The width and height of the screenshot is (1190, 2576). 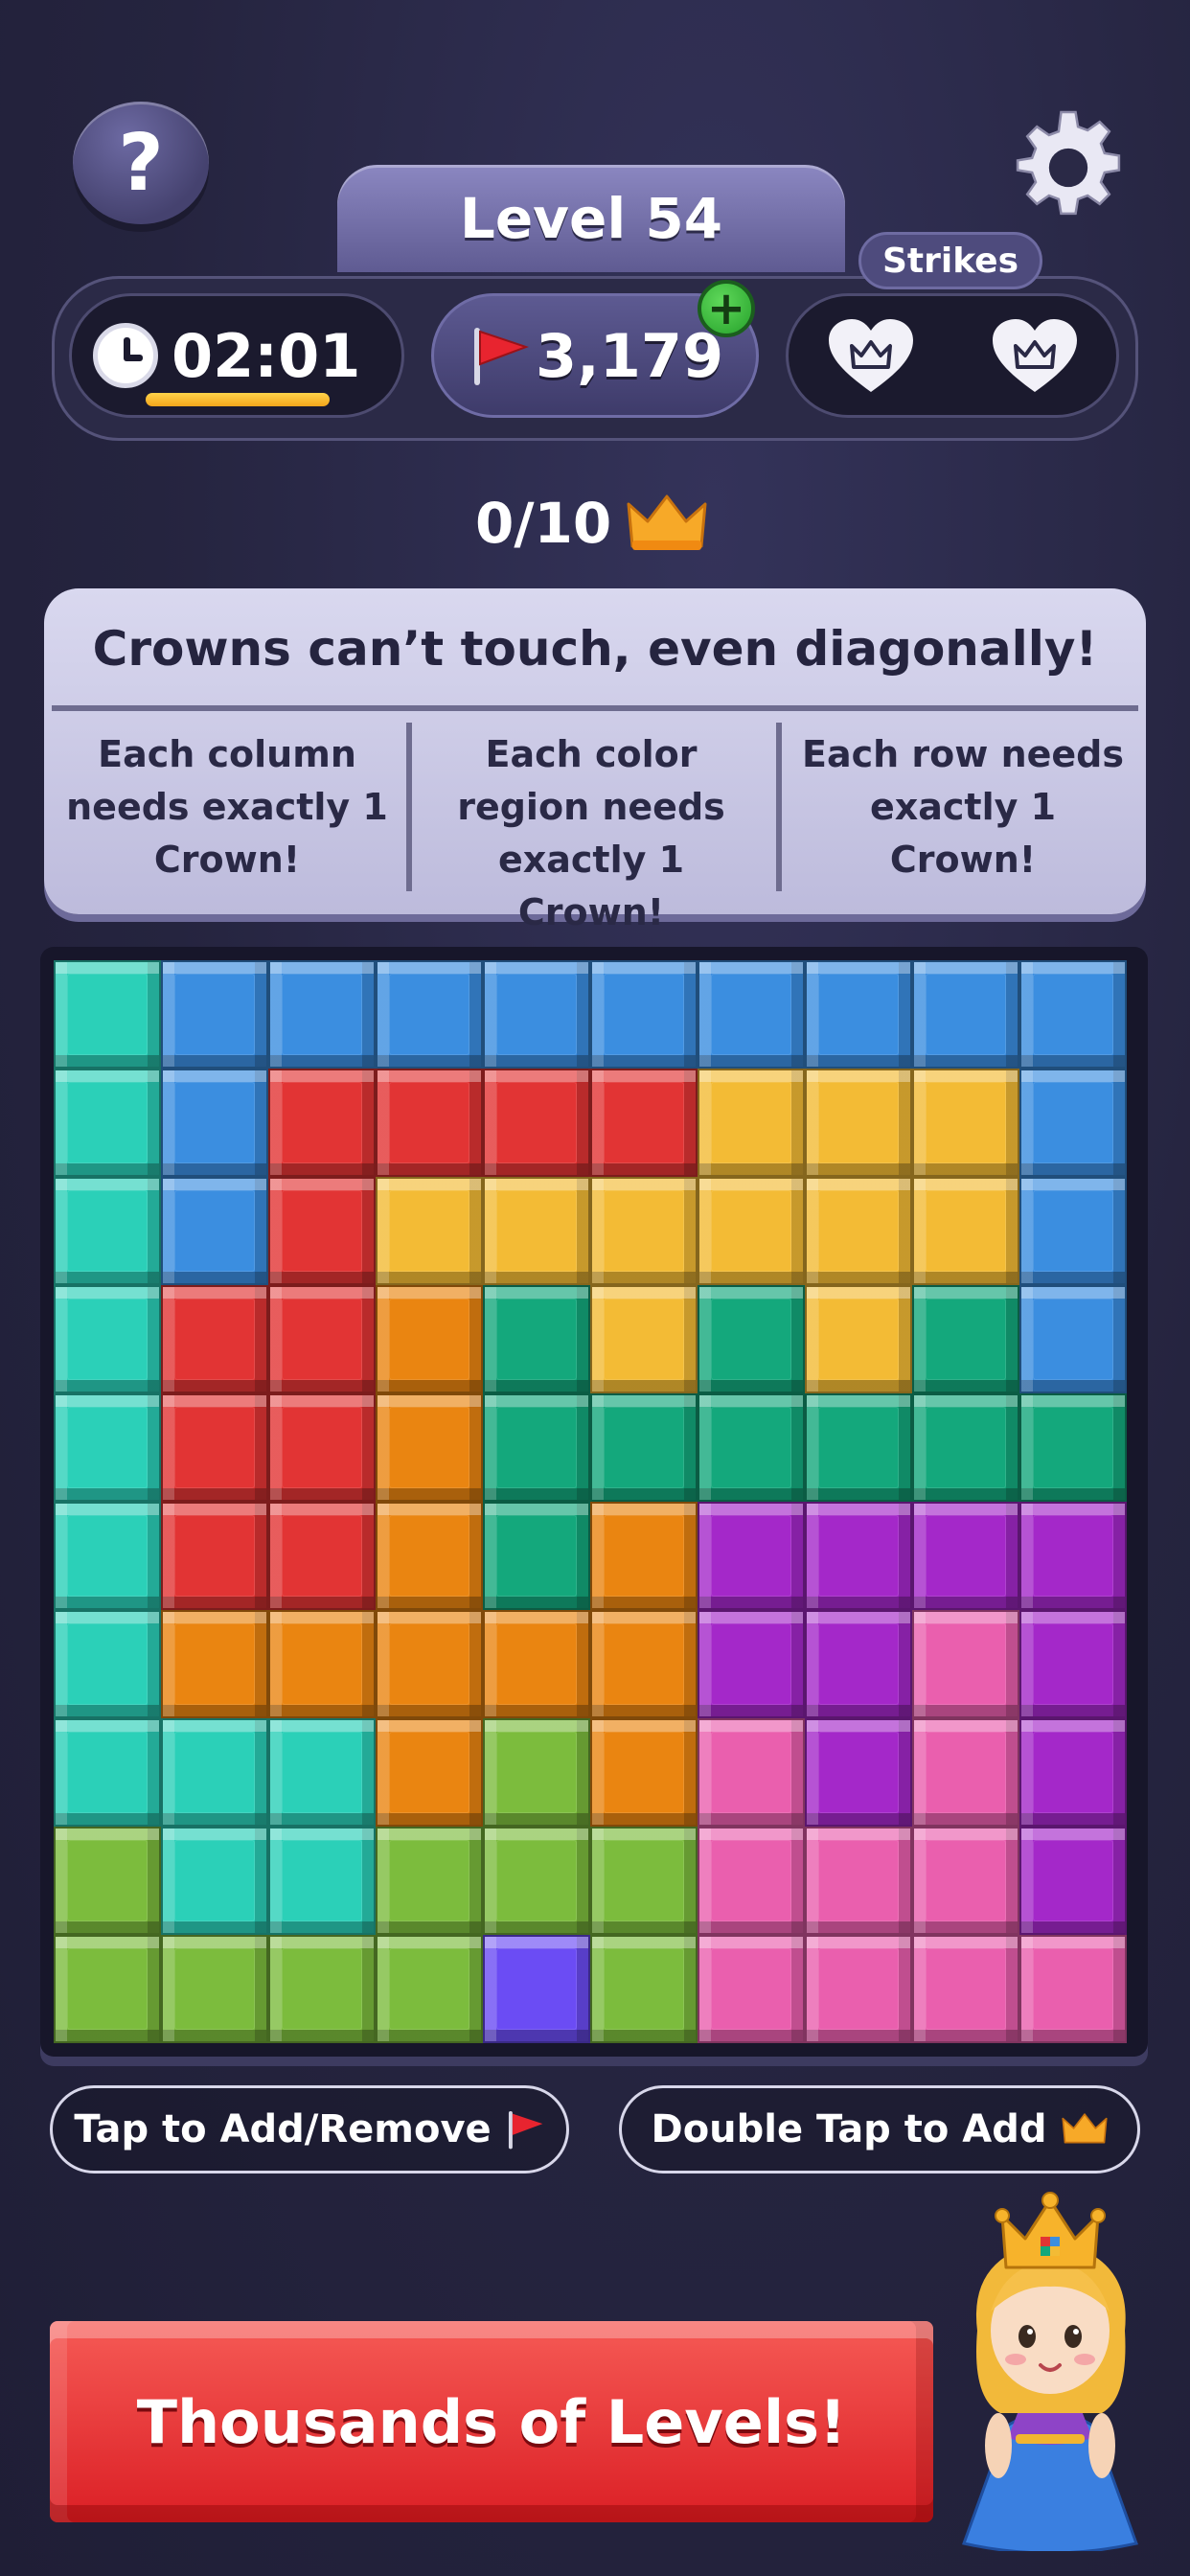 What do you see at coordinates (1069, 167) in the screenshot?
I see `gear-icon` at bounding box center [1069, 167].